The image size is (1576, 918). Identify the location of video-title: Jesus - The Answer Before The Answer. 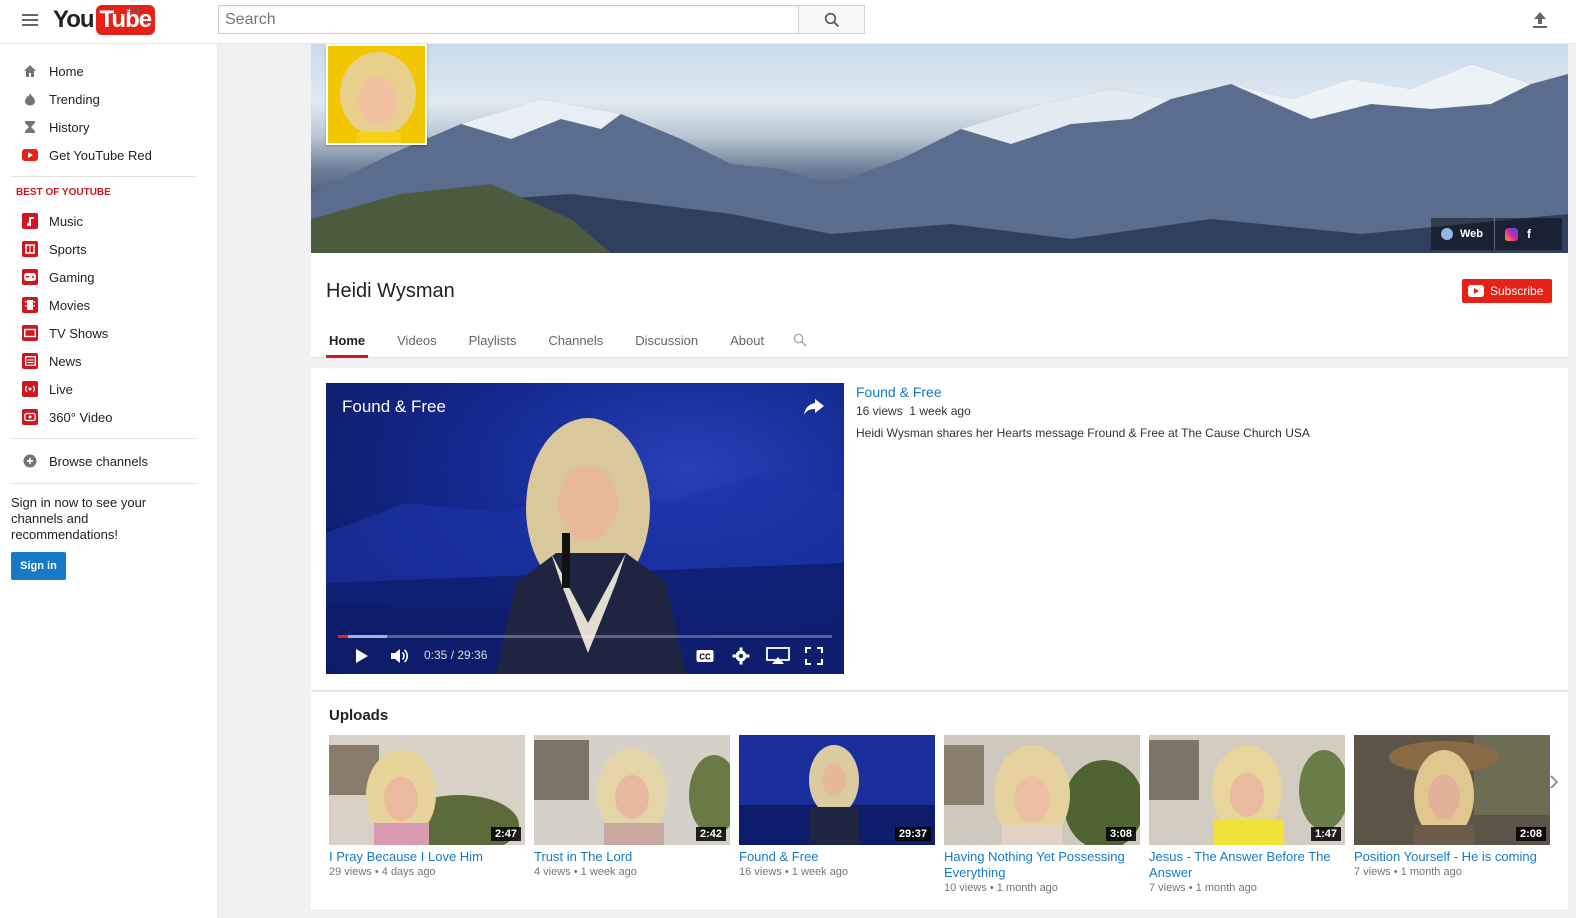
(1247, 865).